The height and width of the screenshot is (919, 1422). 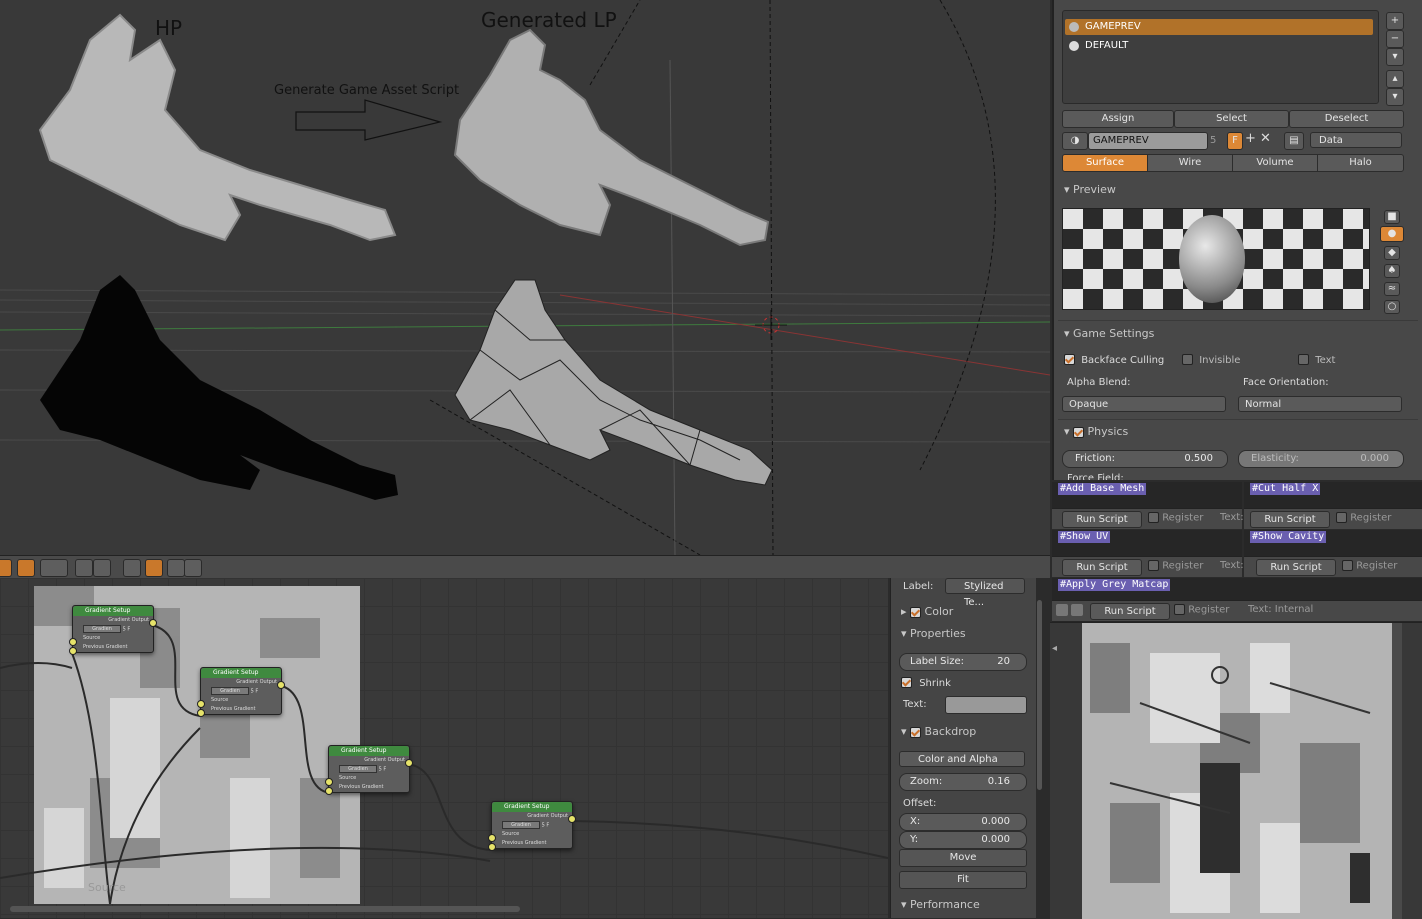 What do you see at coordinates (1190, 163) in the screenshot?
I see `tab-wire: Wire` at bounding box center [1190, 163].